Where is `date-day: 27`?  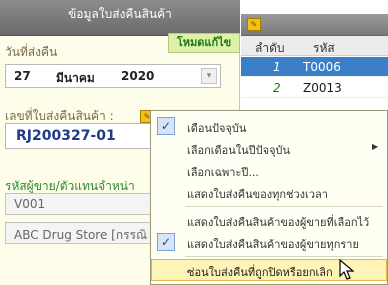
date-day: 27 is located at coordinates (22, 76).